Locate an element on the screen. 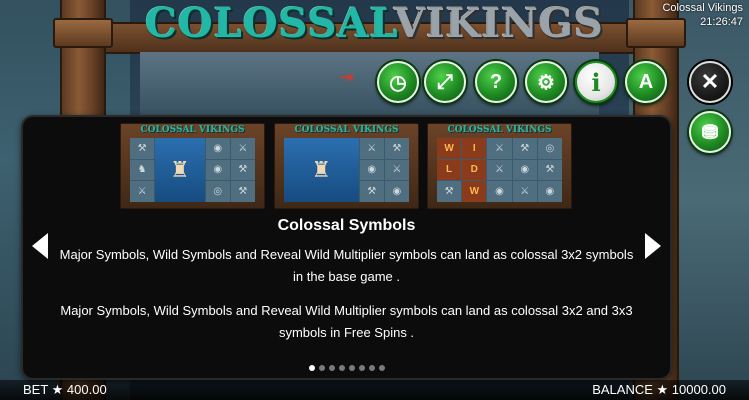 The width and height of the screenshot is (749, 400). previous-page-arrow is located at coordinates (40, 246).